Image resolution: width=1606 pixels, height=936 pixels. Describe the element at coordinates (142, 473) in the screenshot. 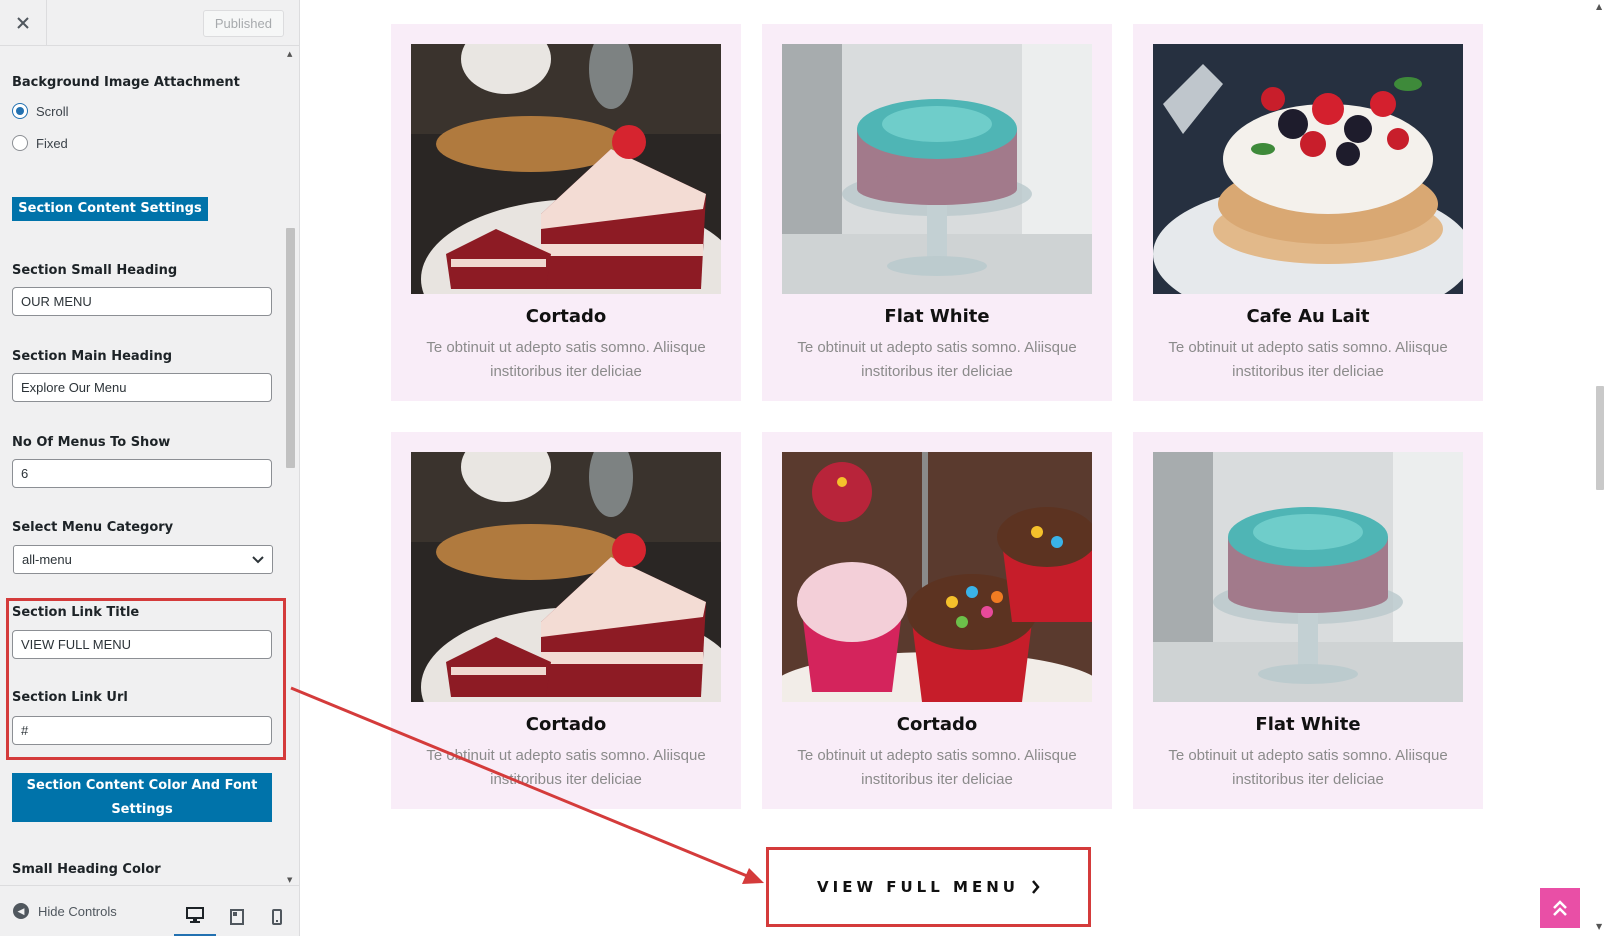

I see `menus-count-input: 6` at that location.